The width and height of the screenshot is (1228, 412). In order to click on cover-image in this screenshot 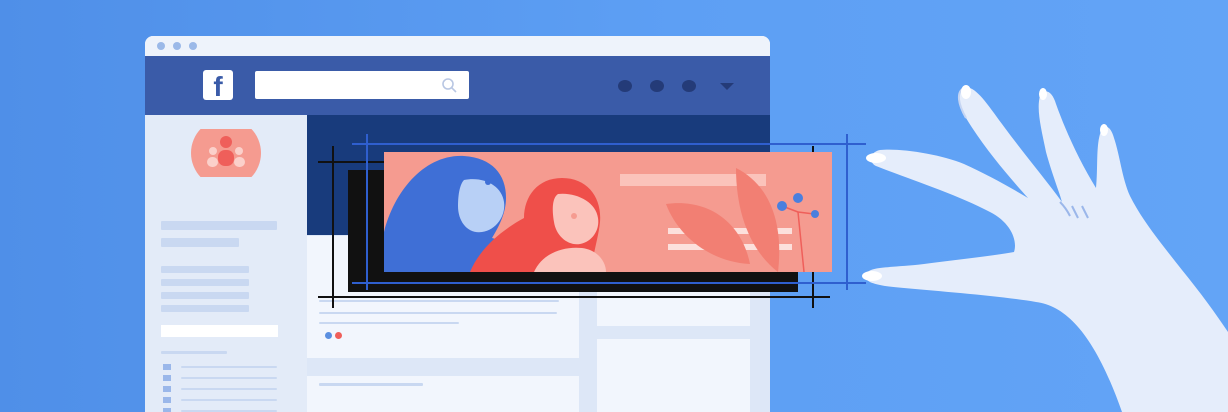, I will do `click(608, 212)`.